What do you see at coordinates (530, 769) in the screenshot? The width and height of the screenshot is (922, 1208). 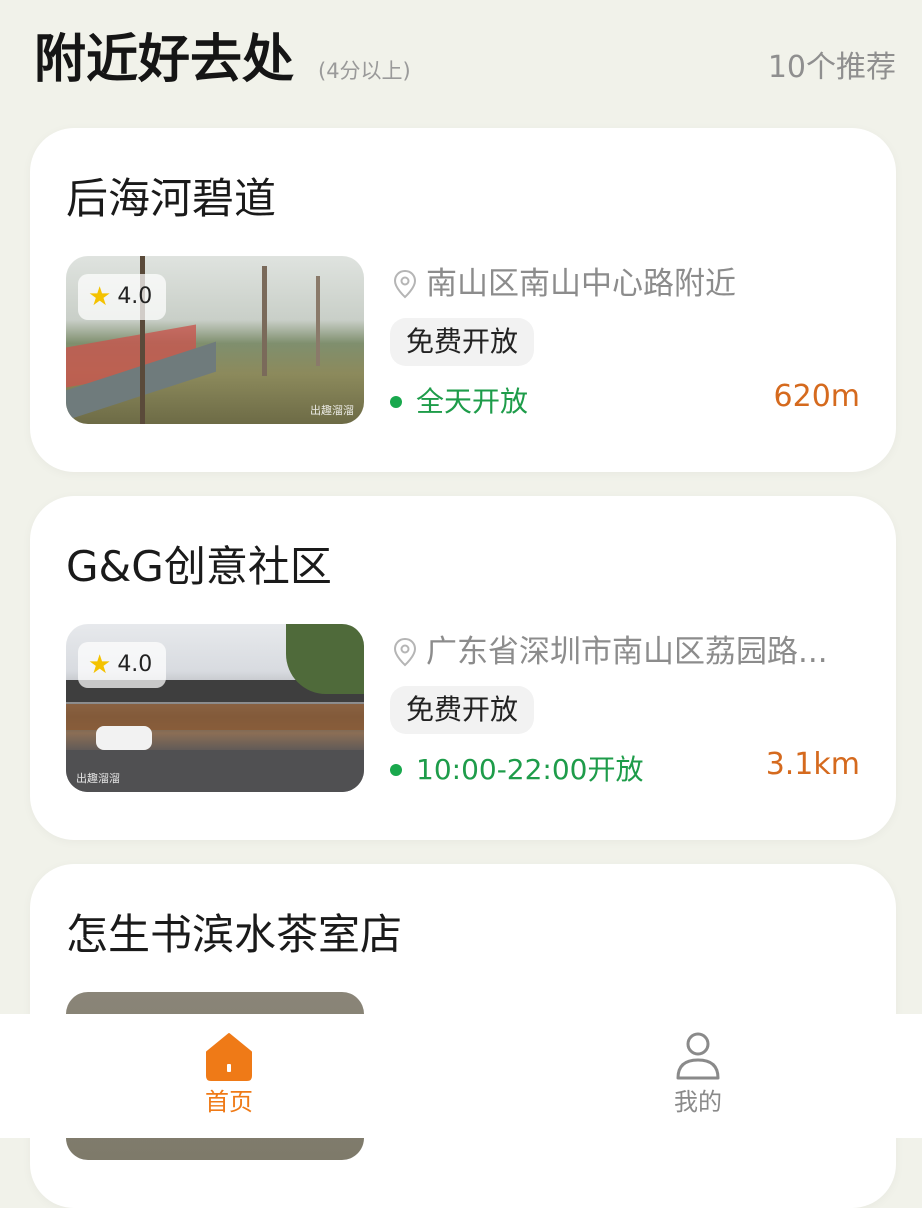 I see `hours-text: 10:00-22:00开放` at bounding box center [530, 769].